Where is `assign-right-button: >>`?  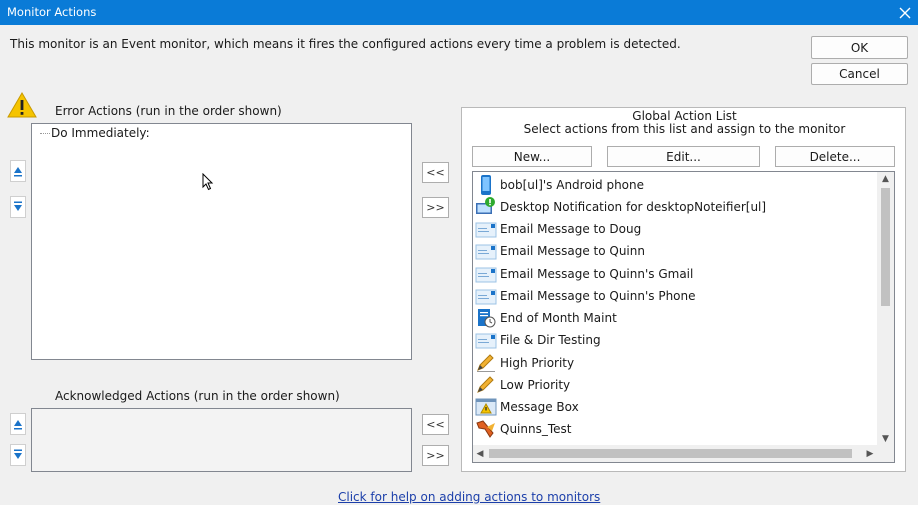 assign-right-button: >> is located at coordinates (435, 207).